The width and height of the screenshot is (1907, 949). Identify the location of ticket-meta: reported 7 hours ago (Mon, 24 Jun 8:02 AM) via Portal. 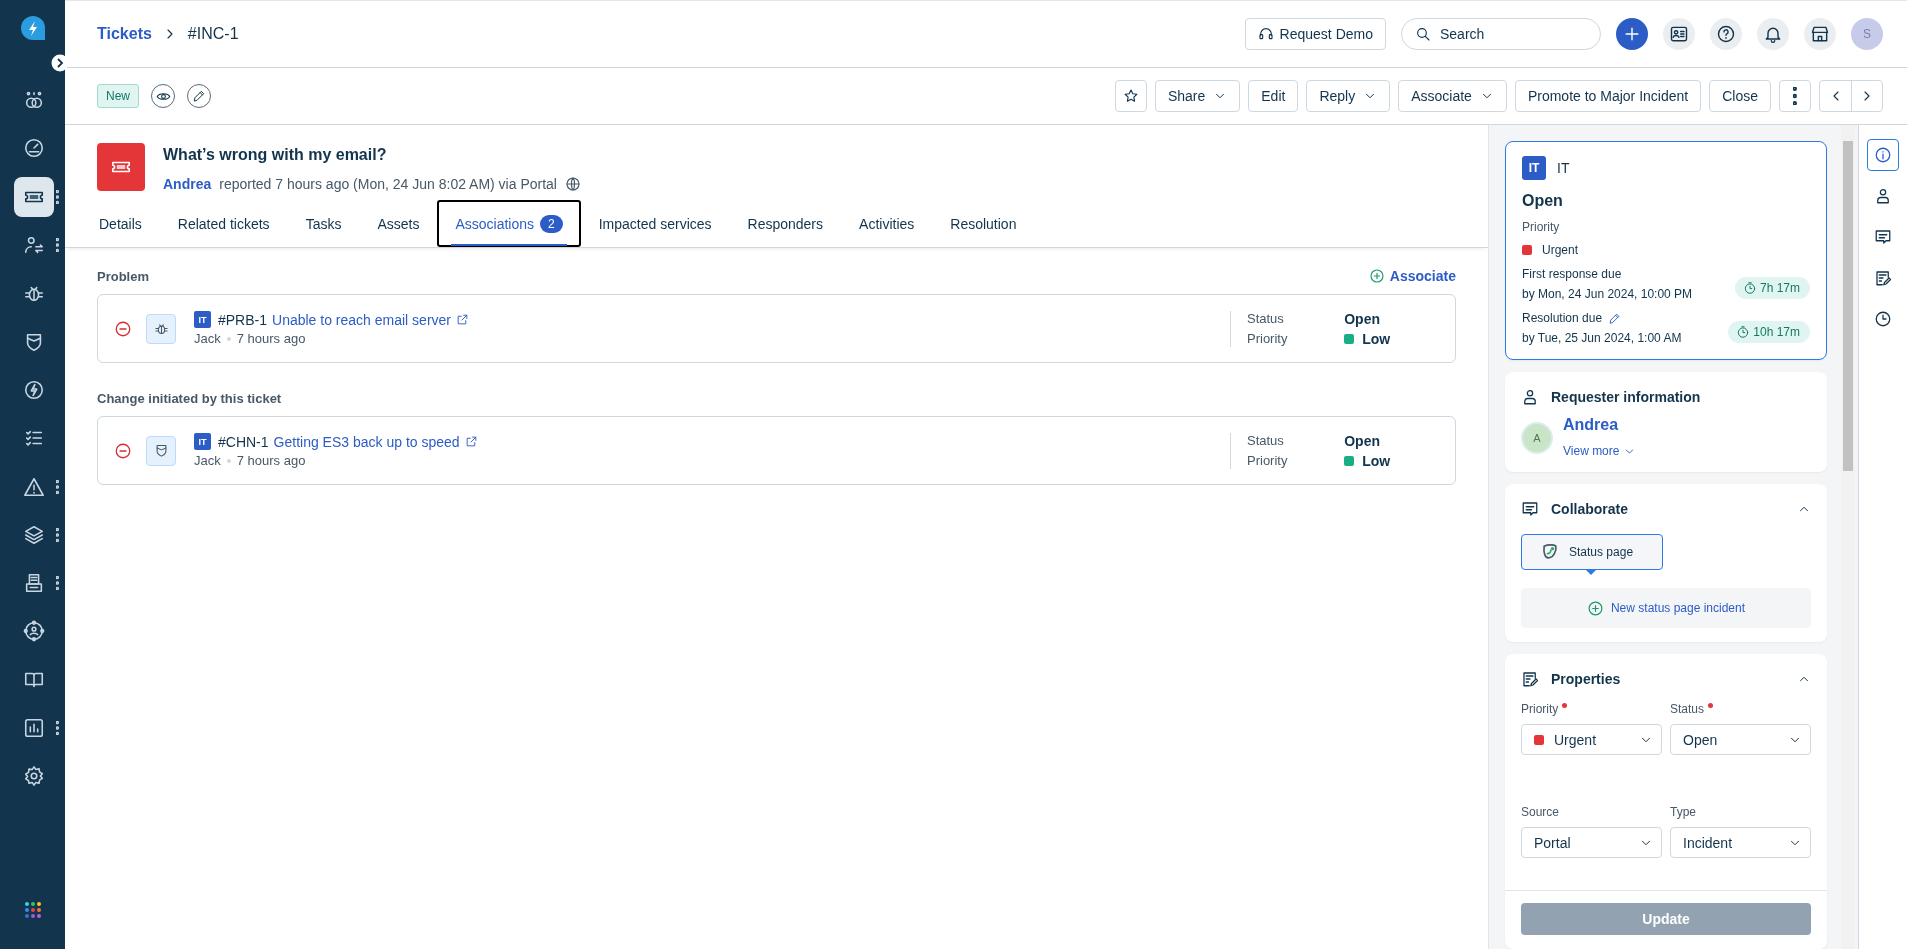
(388, 184).